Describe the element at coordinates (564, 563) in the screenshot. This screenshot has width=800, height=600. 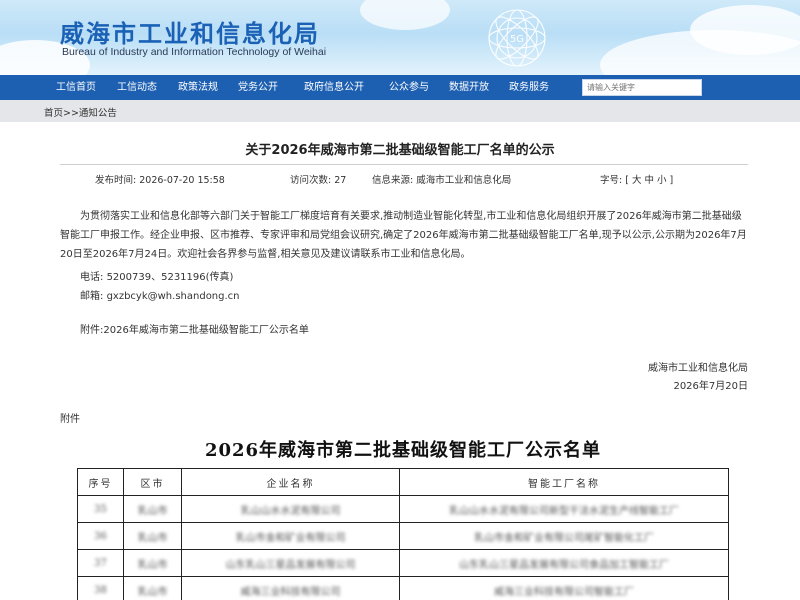
I see `table-cell: 山东乳山三星品发展有限公司食品加工智能工厂` at that location.